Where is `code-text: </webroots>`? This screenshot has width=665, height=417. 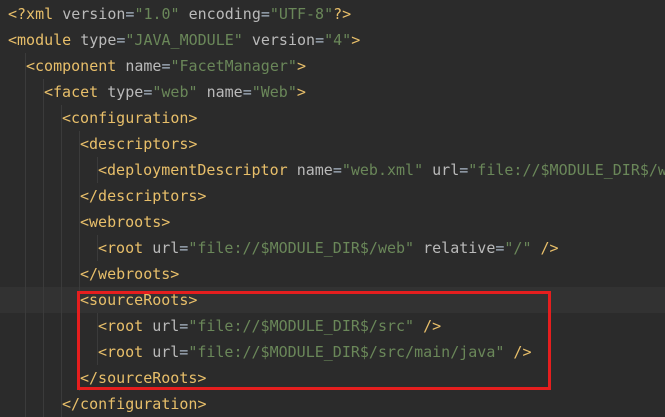
code-text: </webroots> is located at coordinates (129, 274).